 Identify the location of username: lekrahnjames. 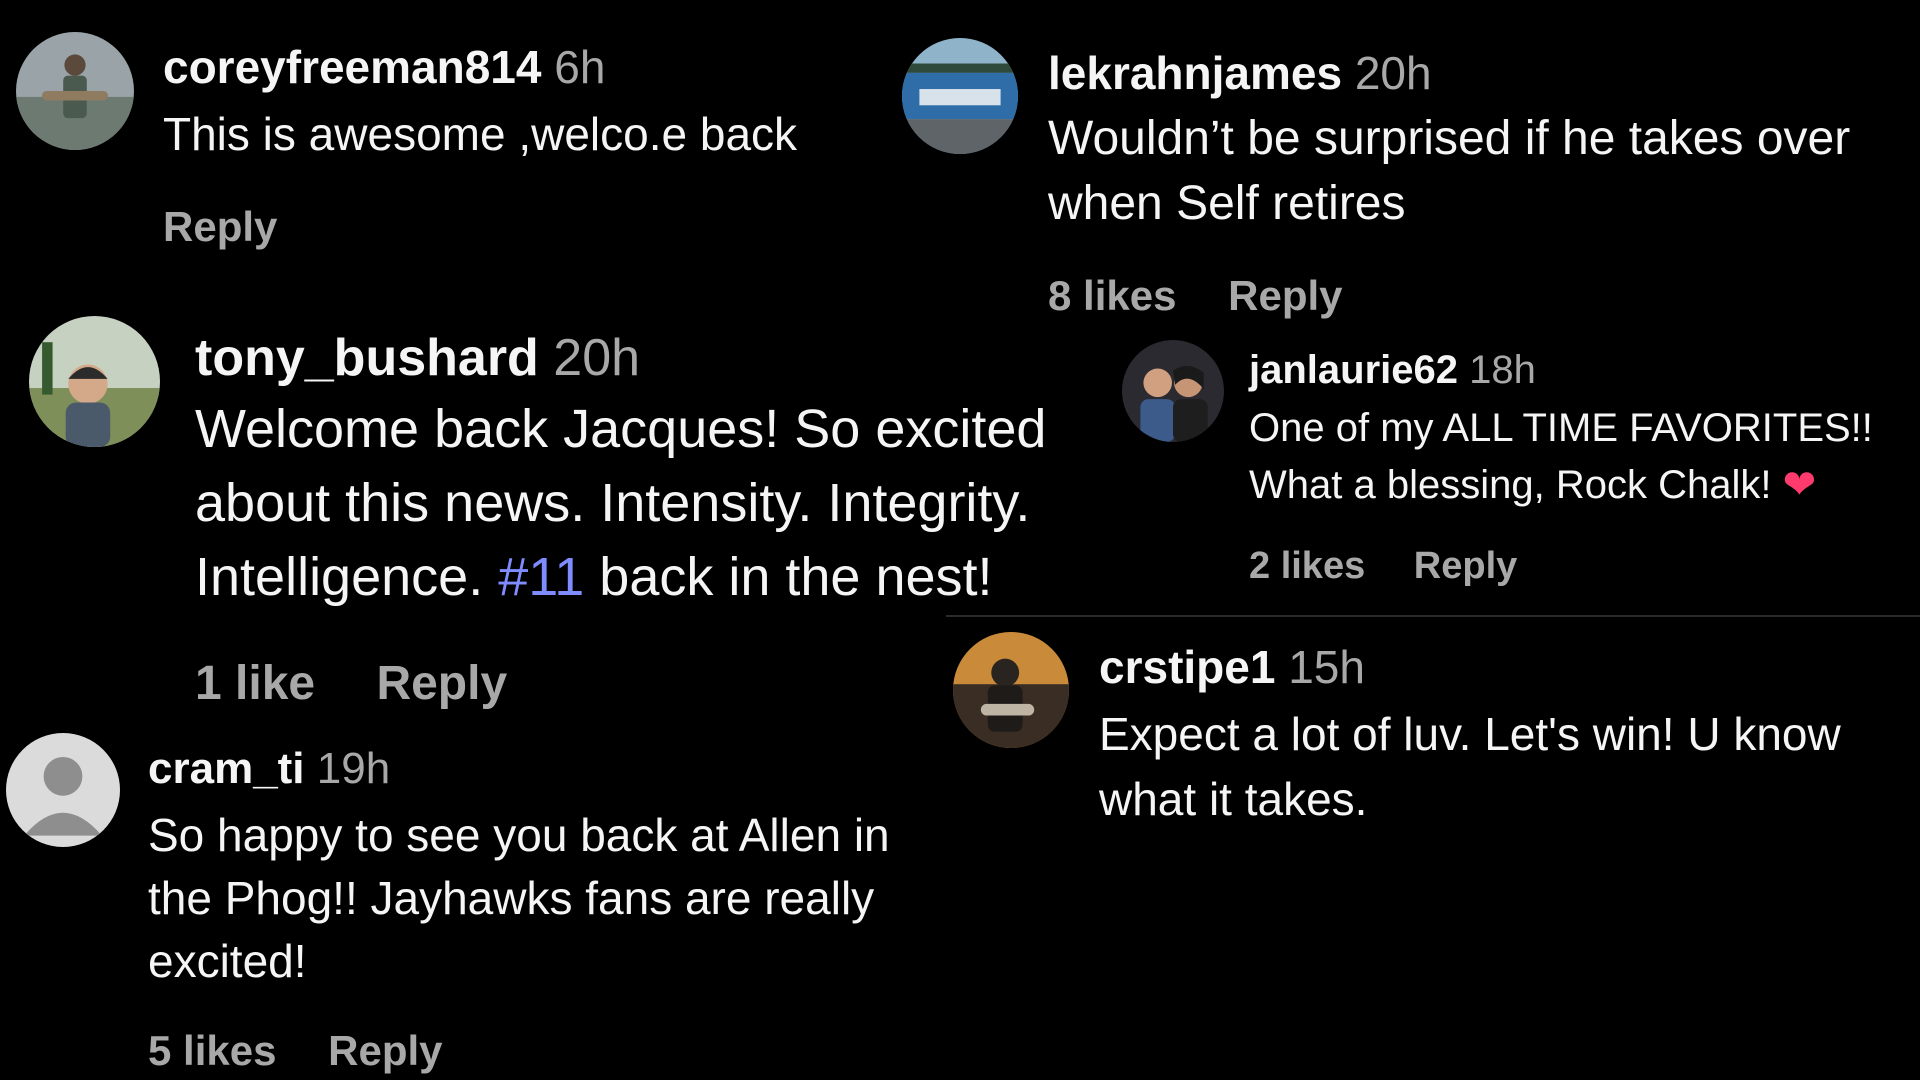
(1195, 73).